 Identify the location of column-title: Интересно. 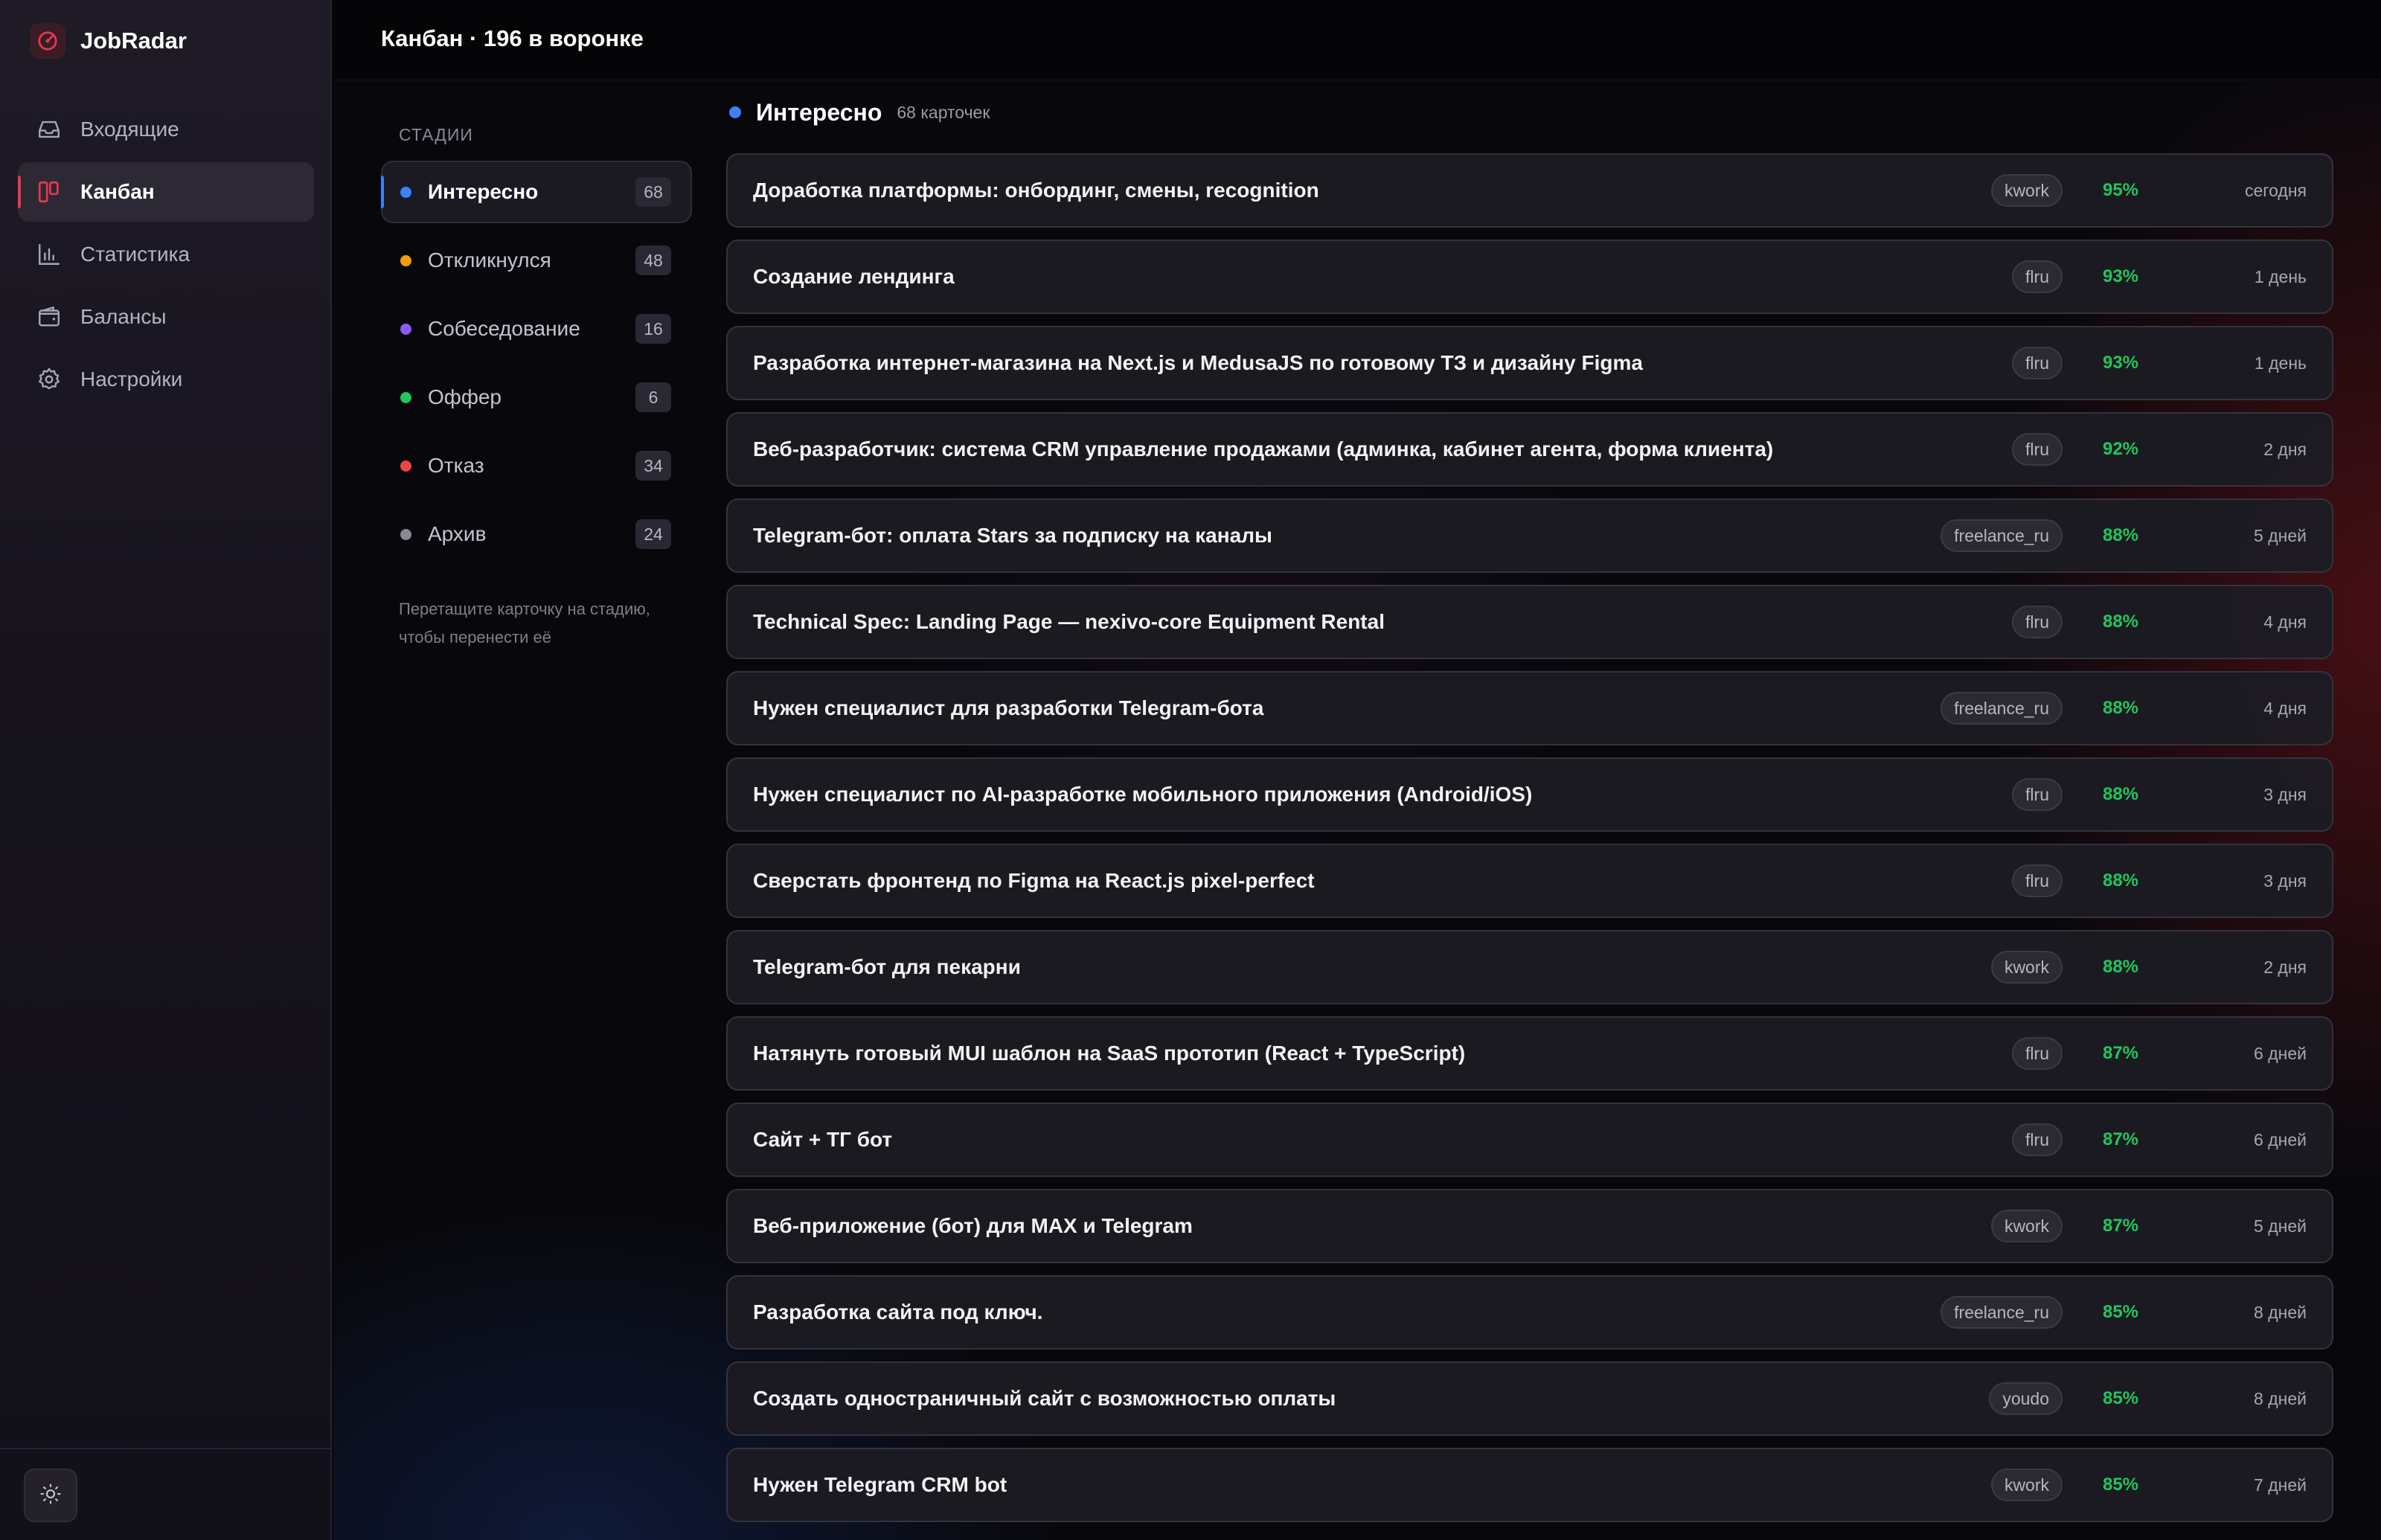
(819, 112).